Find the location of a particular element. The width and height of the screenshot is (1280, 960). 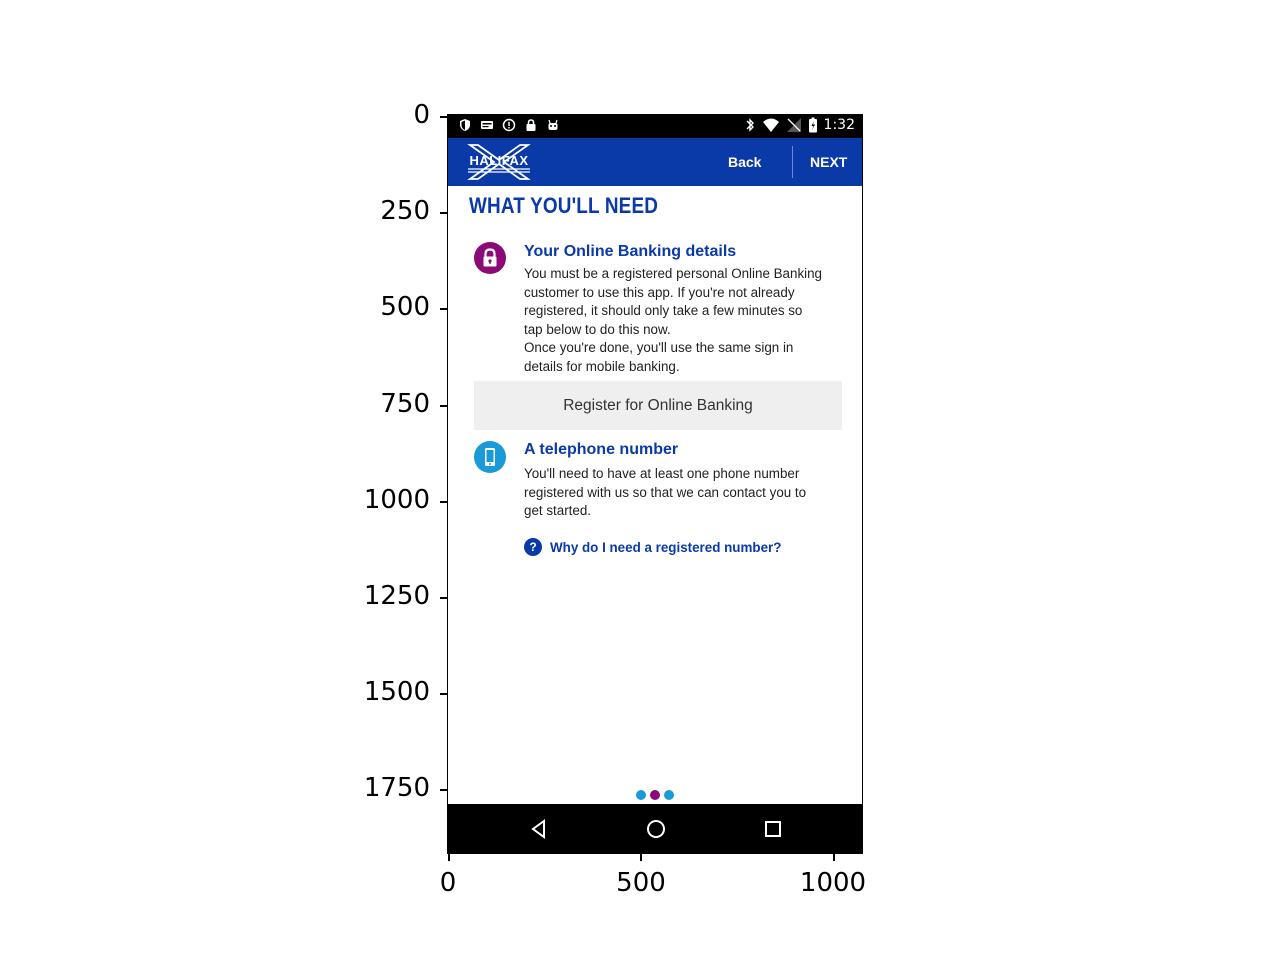

page-indicator is located at coordinates (655, 795).